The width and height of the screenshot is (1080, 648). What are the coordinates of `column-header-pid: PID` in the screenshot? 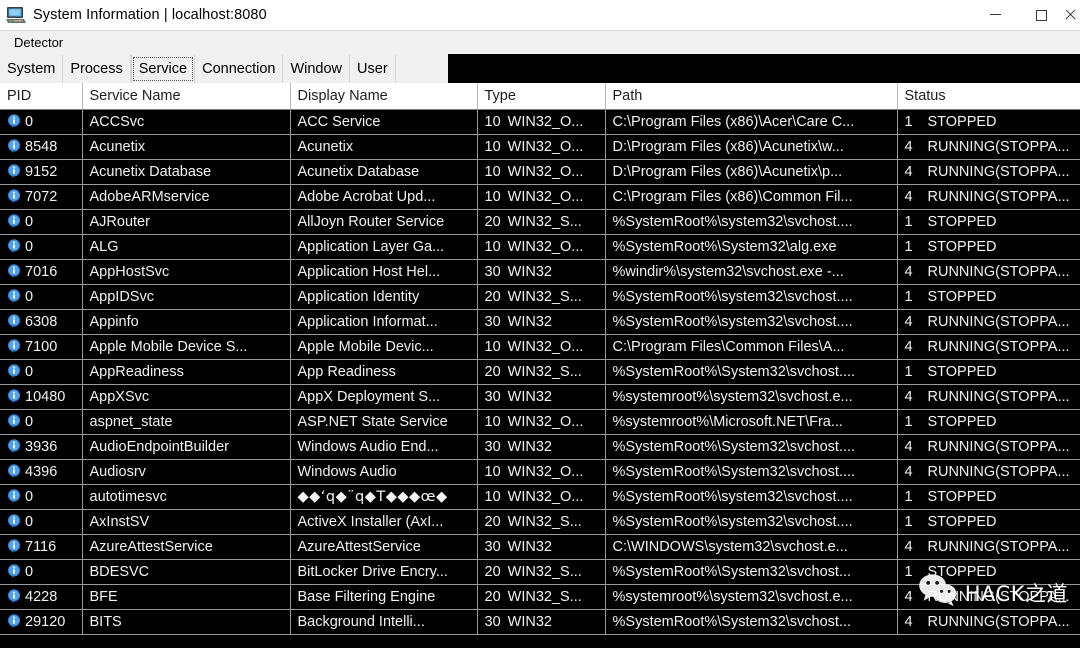 It's located at (41, 96).